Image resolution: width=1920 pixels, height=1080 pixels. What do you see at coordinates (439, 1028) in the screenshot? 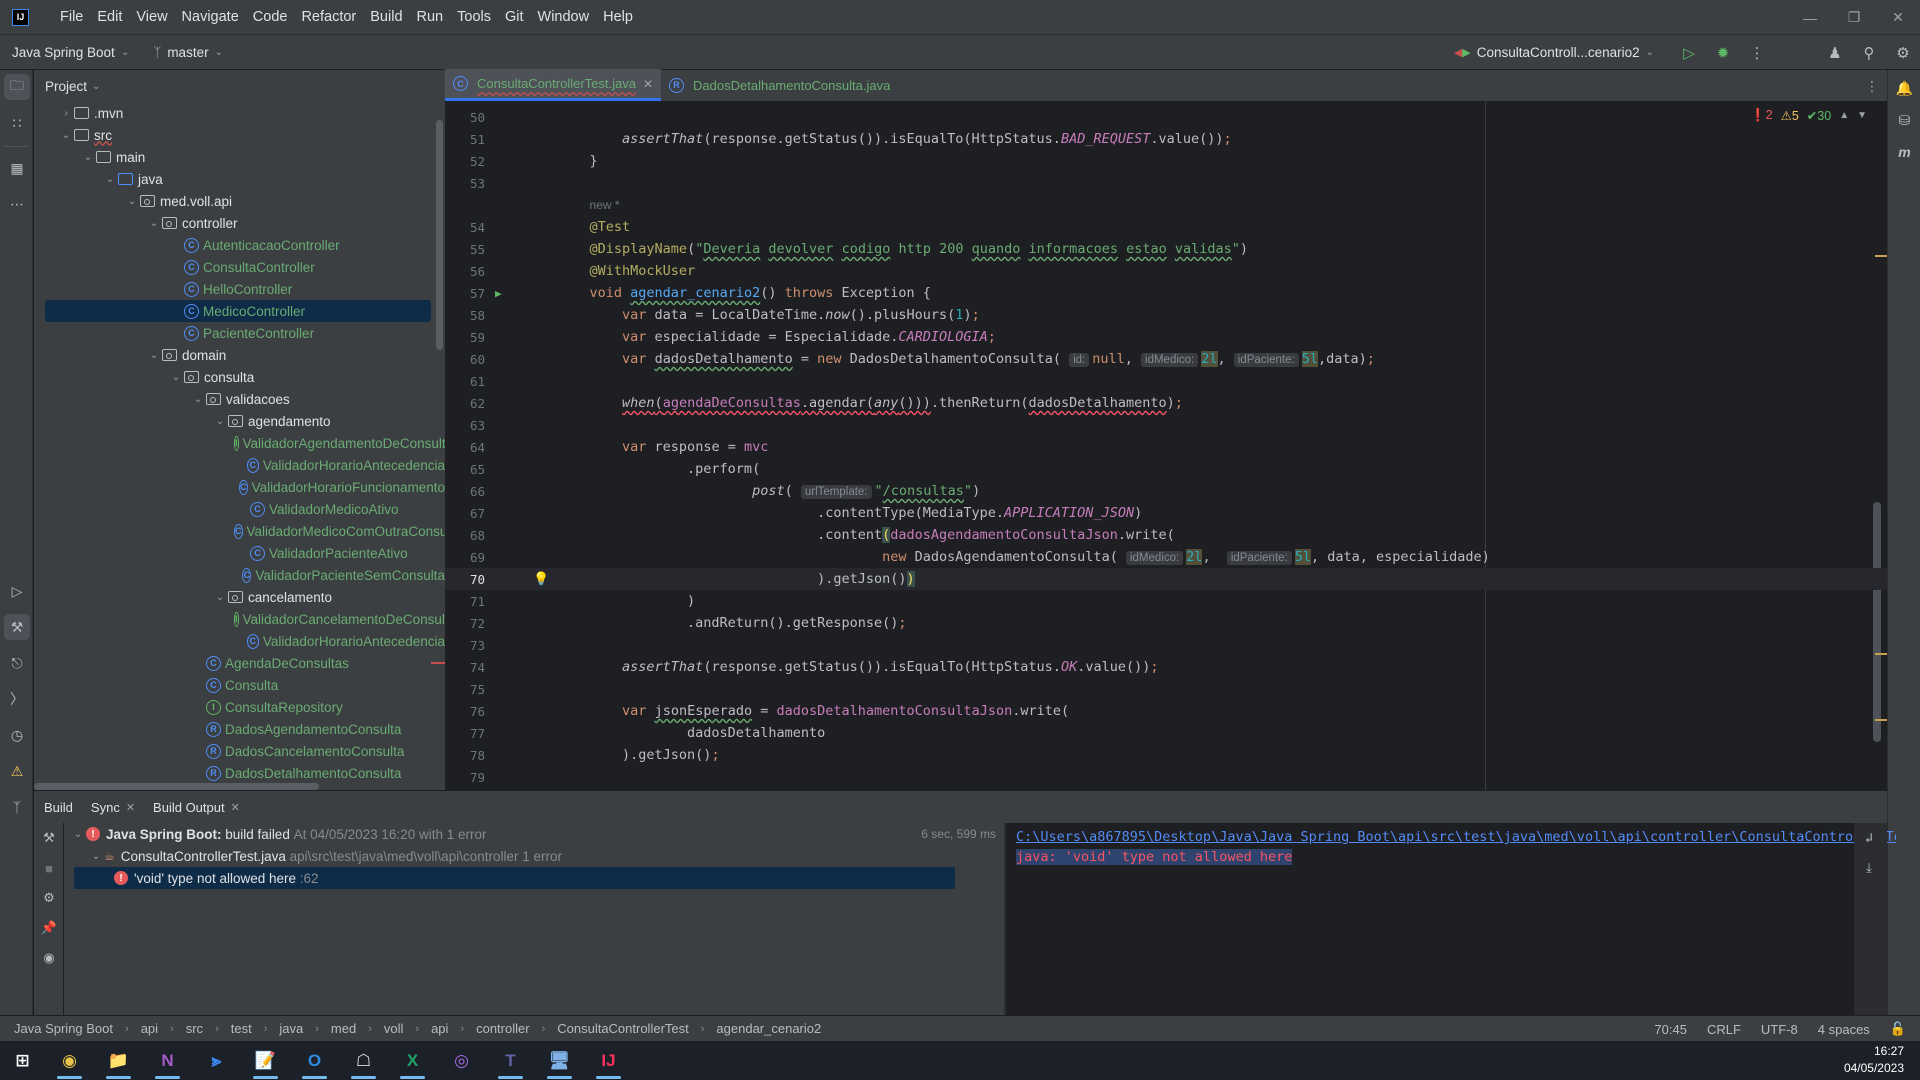
I see `breadcrumb-item: api` at bounding box center [439, 1028].